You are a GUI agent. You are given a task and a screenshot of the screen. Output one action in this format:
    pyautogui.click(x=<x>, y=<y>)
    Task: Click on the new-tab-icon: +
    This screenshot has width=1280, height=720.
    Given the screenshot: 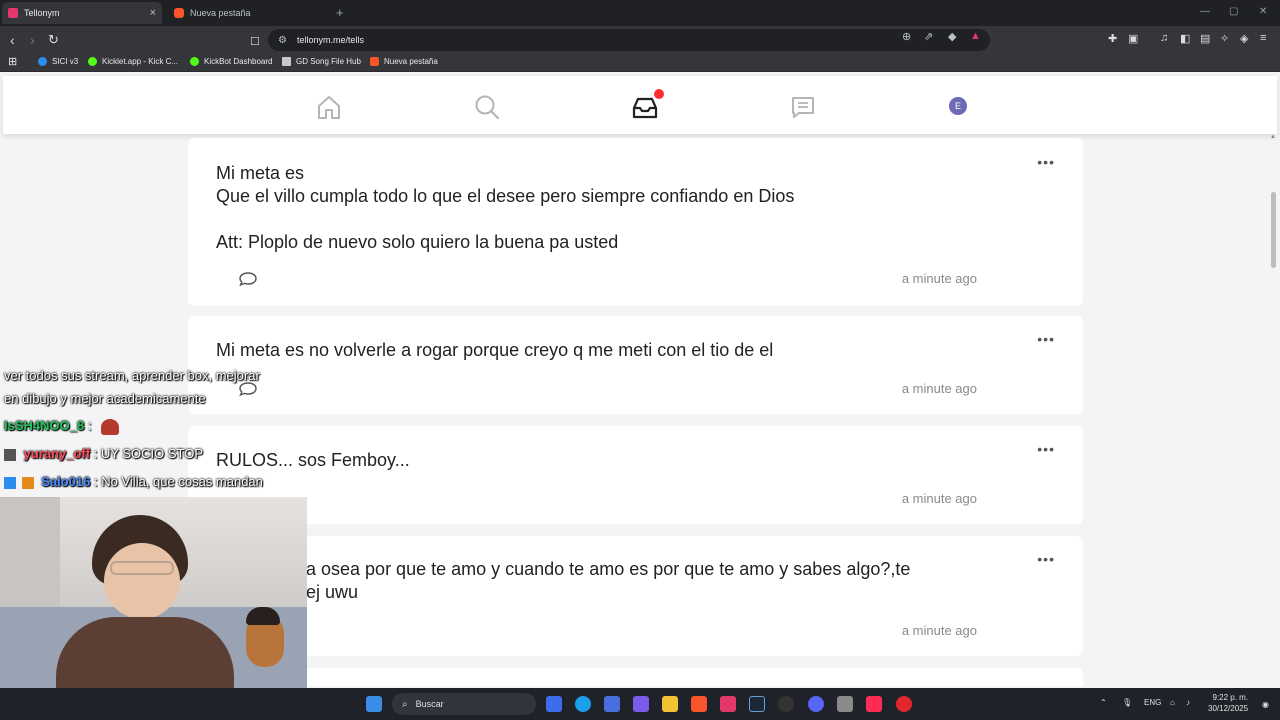 What is the action you would take?
    pyautogui.click(x=340, y=12)
    